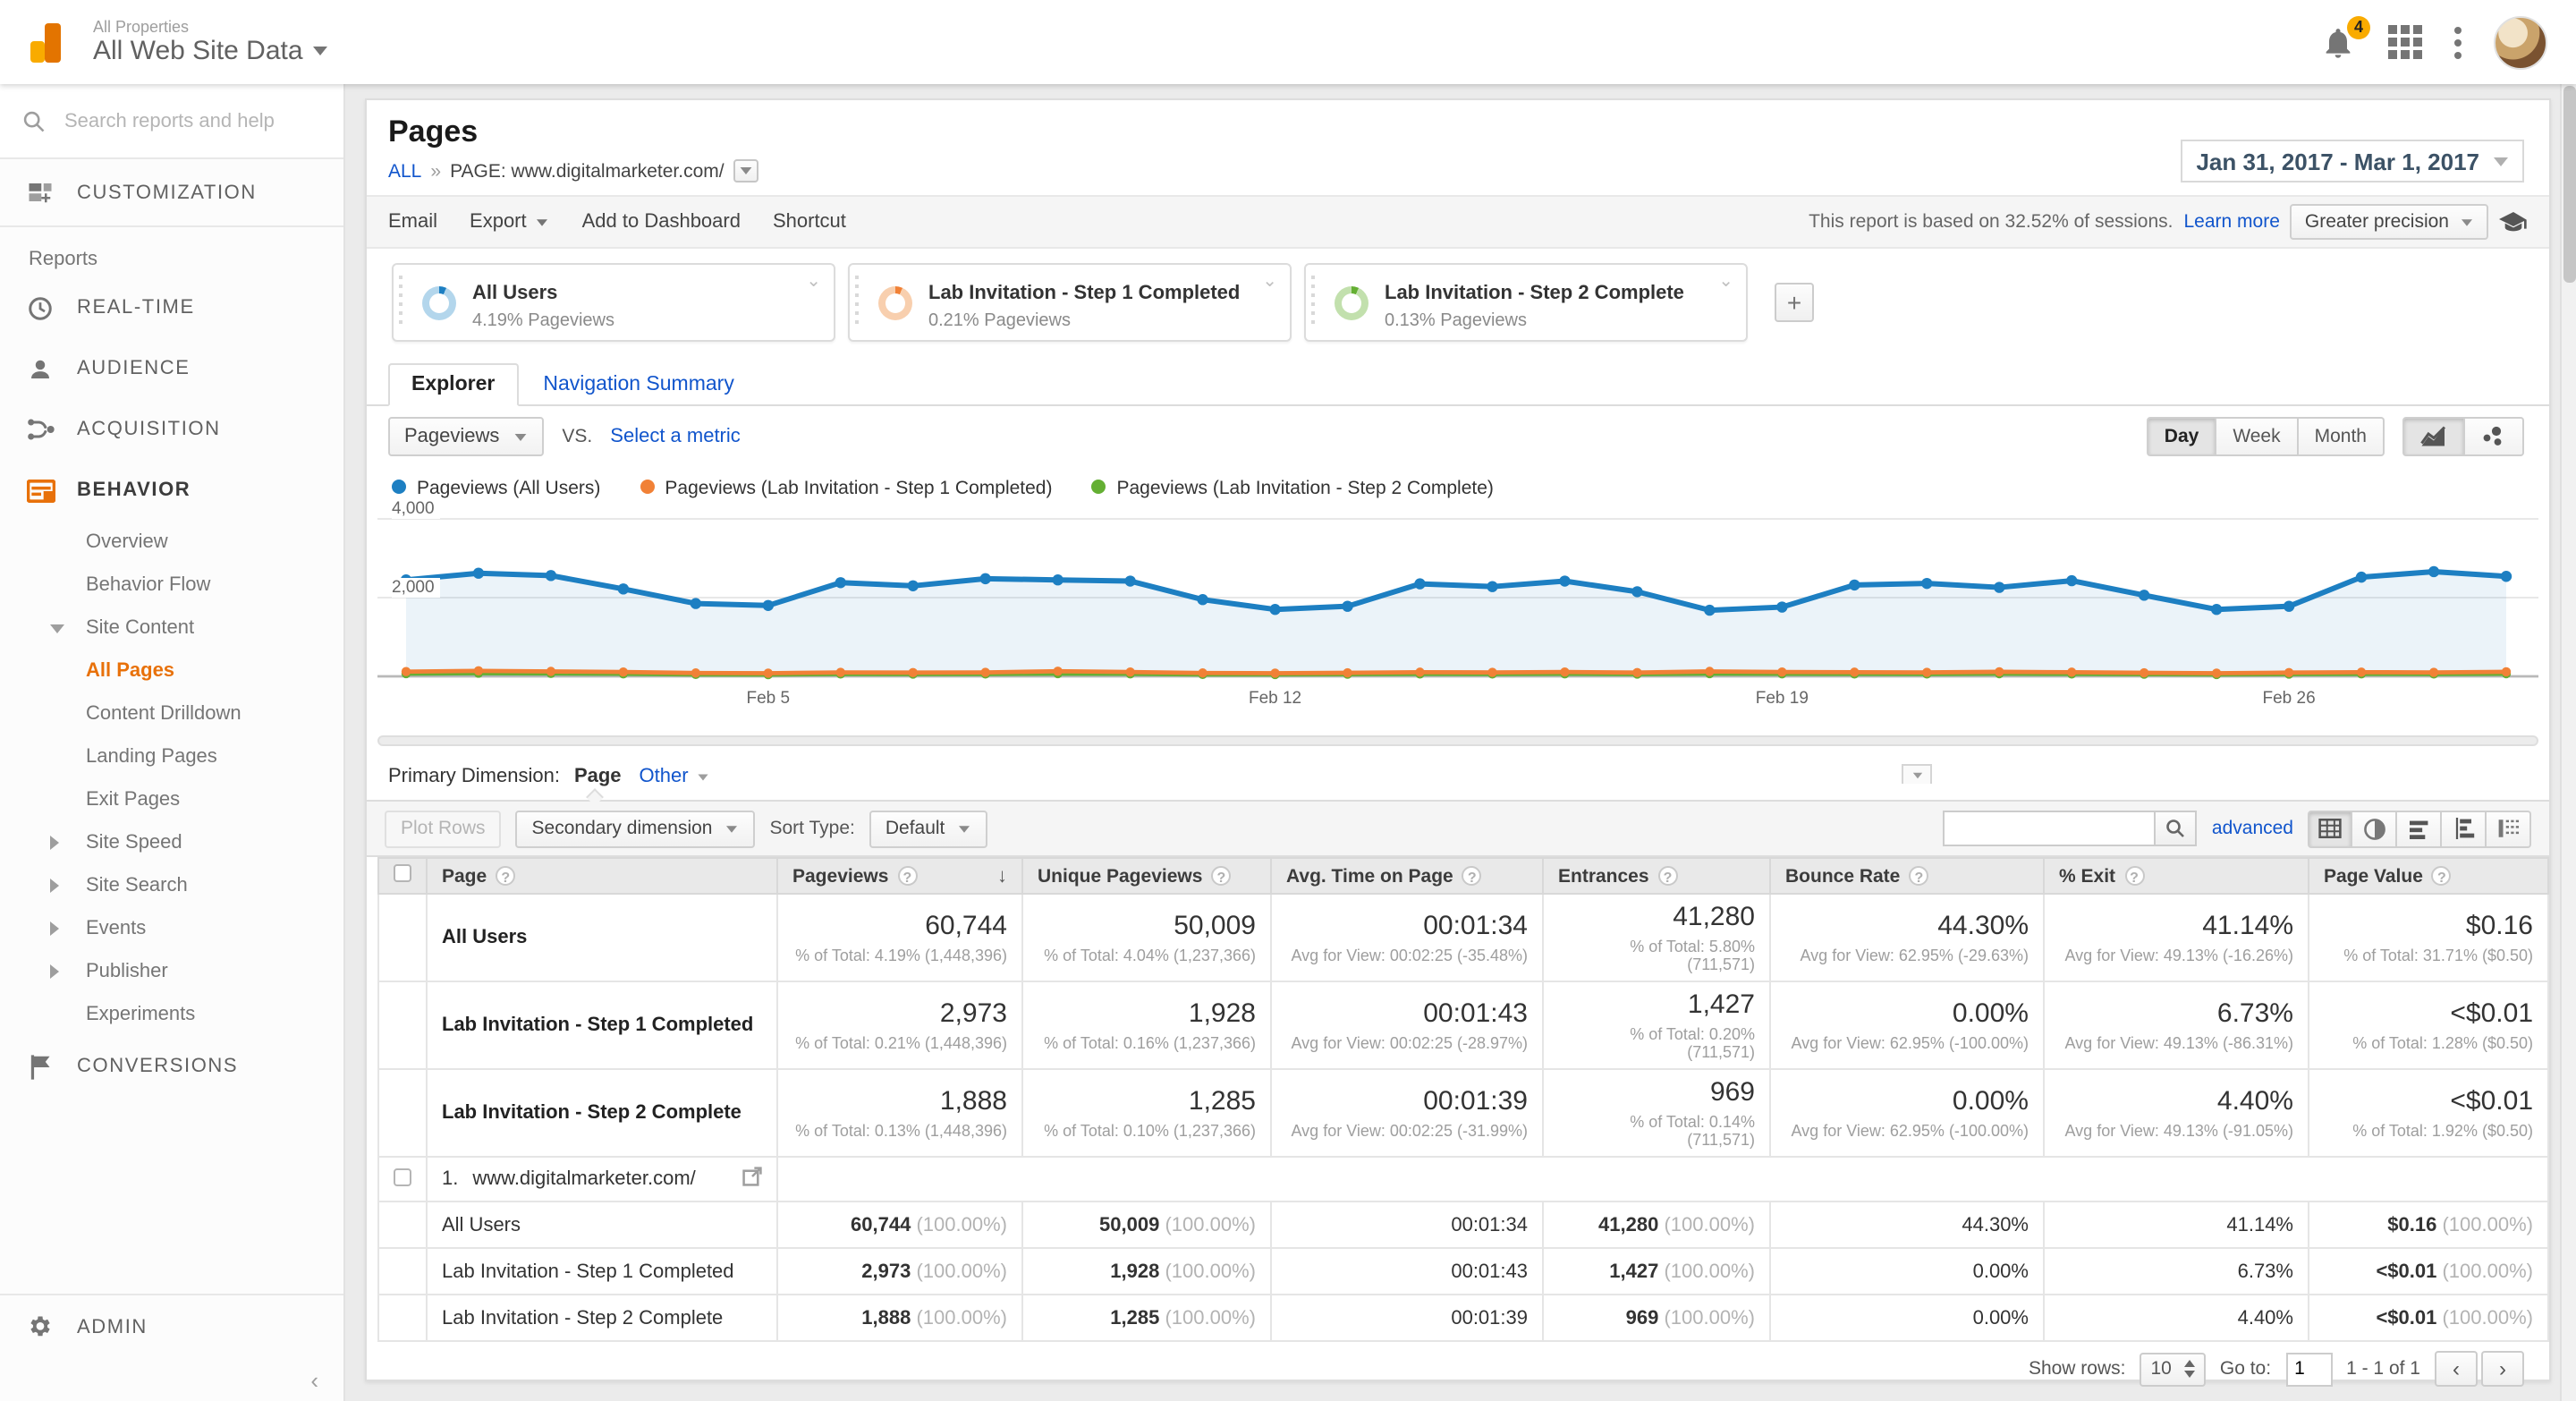  What do you see at coordinates (1146, 876) in the screenshot?
I see `column-header-unique-pageviews: Unique Pageviews?` at bounding box center [1146, 876].